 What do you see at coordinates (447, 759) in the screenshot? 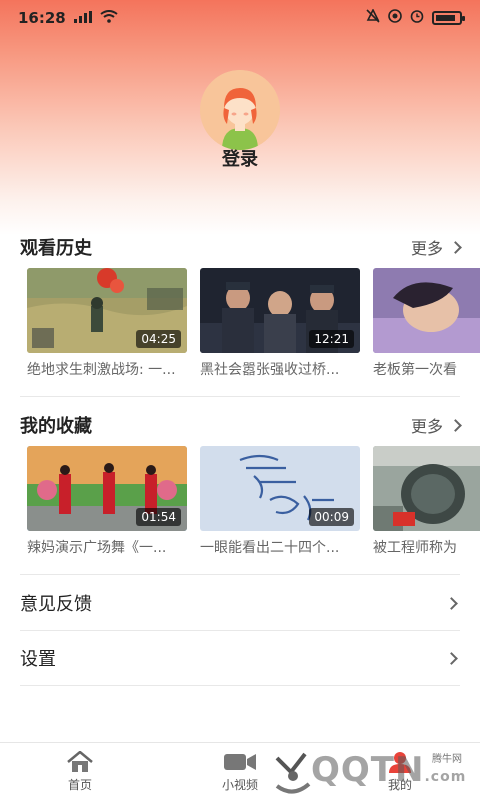
I see `watermark-small-text: 腾牛网` at bounding box center [447, 759].